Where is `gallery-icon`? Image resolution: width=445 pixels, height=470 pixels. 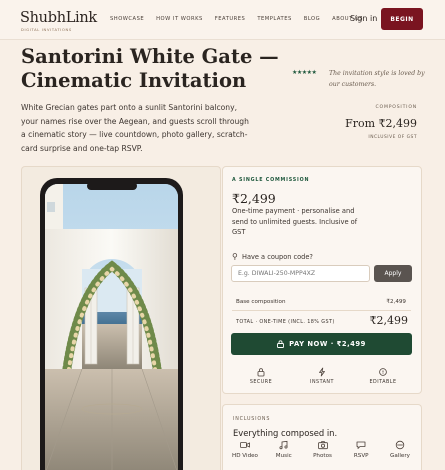 gallery-icon is located at coordinates (400, 445).